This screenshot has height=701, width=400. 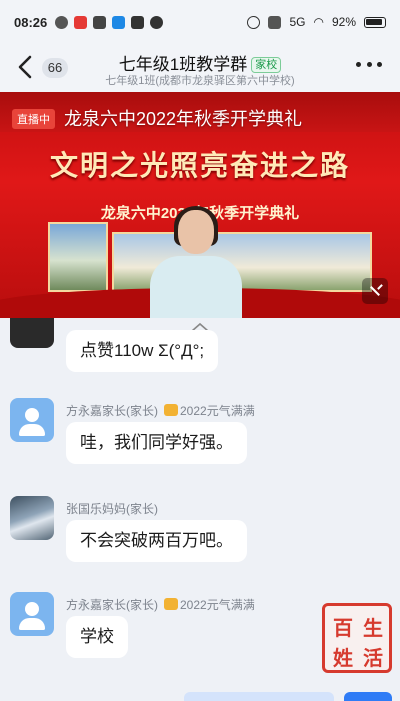 What do you see at coordinates (33, 119) in the screenshot?
I see `live-badge: 直播中` at bounding box center [33, 119].